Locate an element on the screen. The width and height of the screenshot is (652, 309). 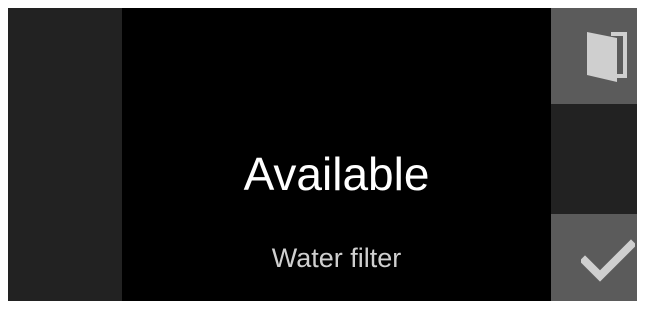
item-label: Water filter is located at coordinates (336, 258).